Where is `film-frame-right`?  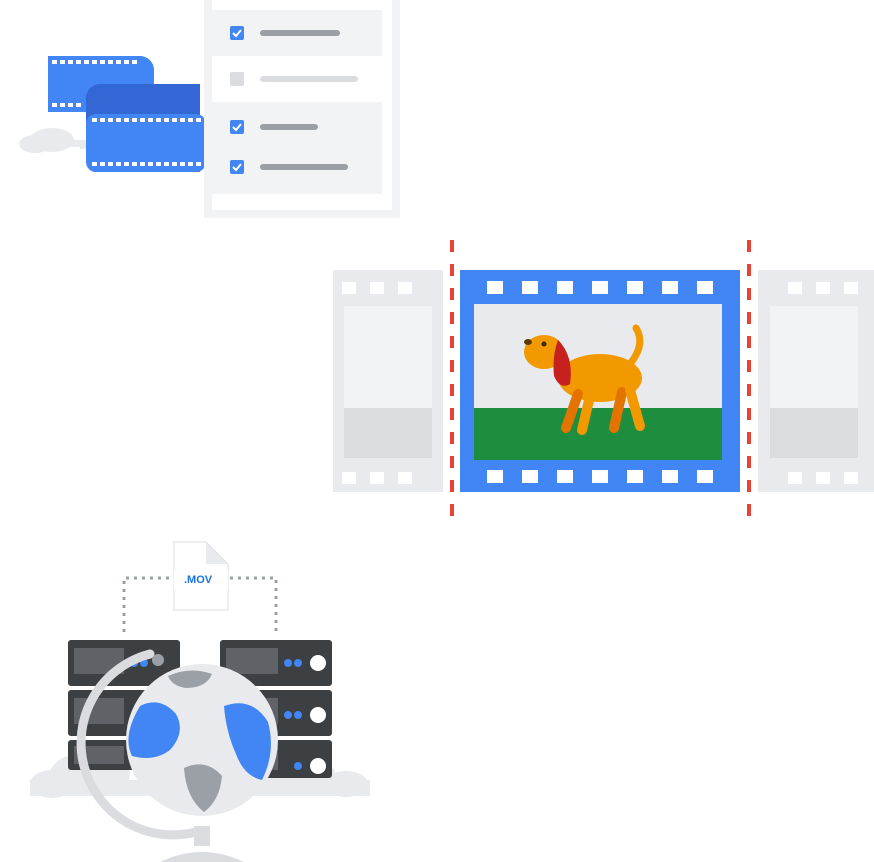
film-frame-right is located at coordinates (816, 381).